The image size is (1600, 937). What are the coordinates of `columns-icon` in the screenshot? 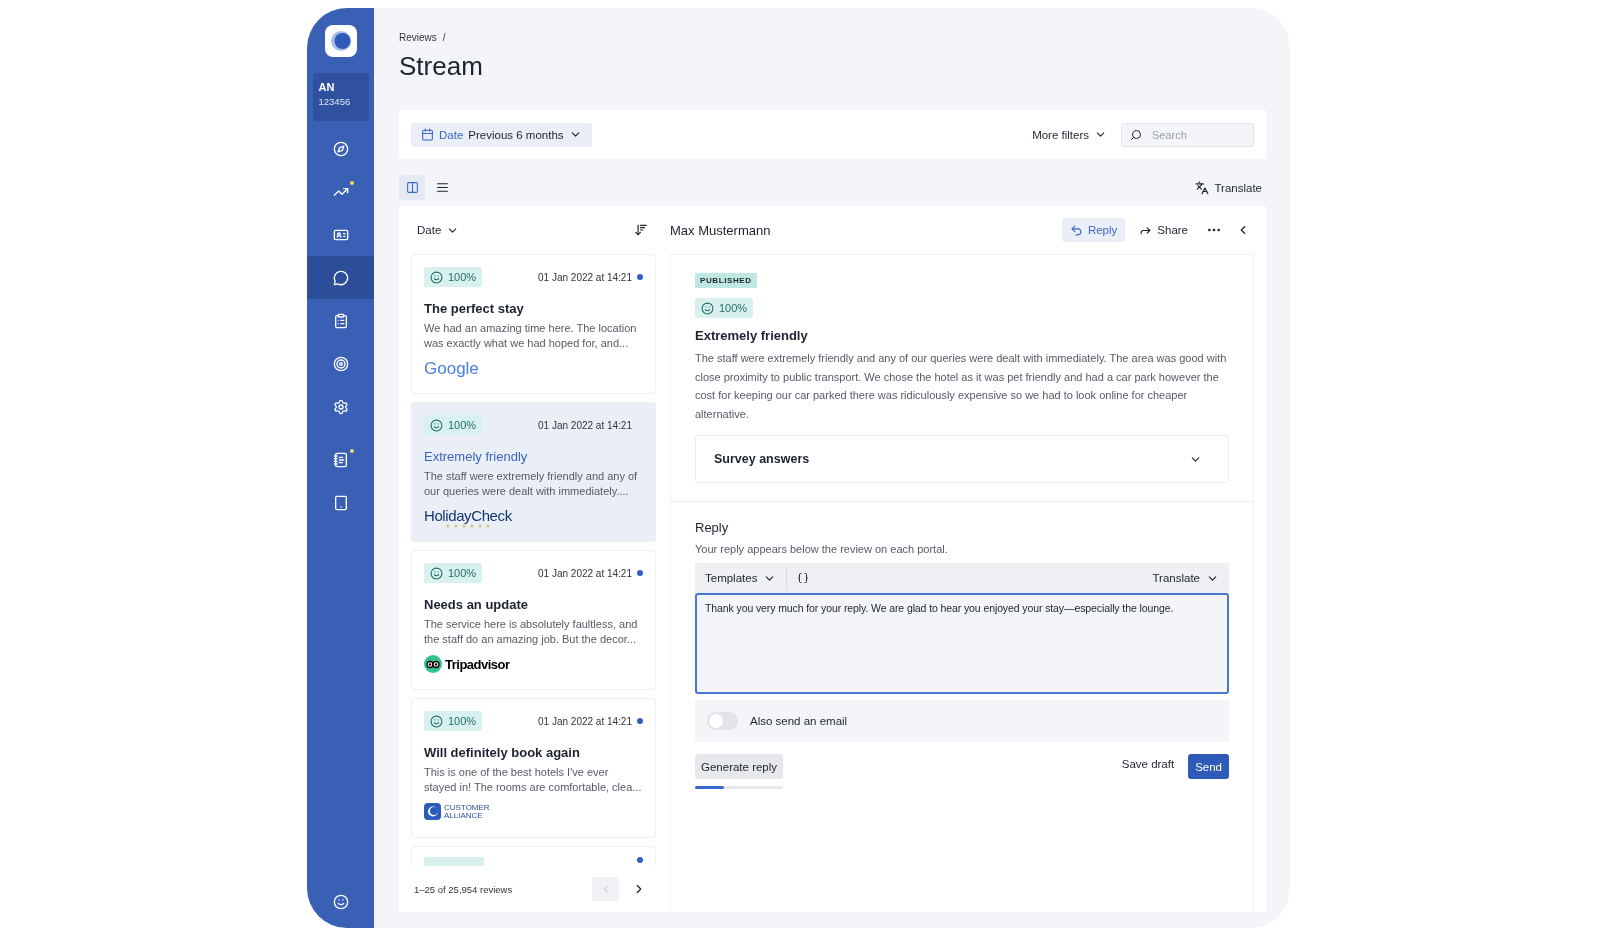 It's located at (412, 187).